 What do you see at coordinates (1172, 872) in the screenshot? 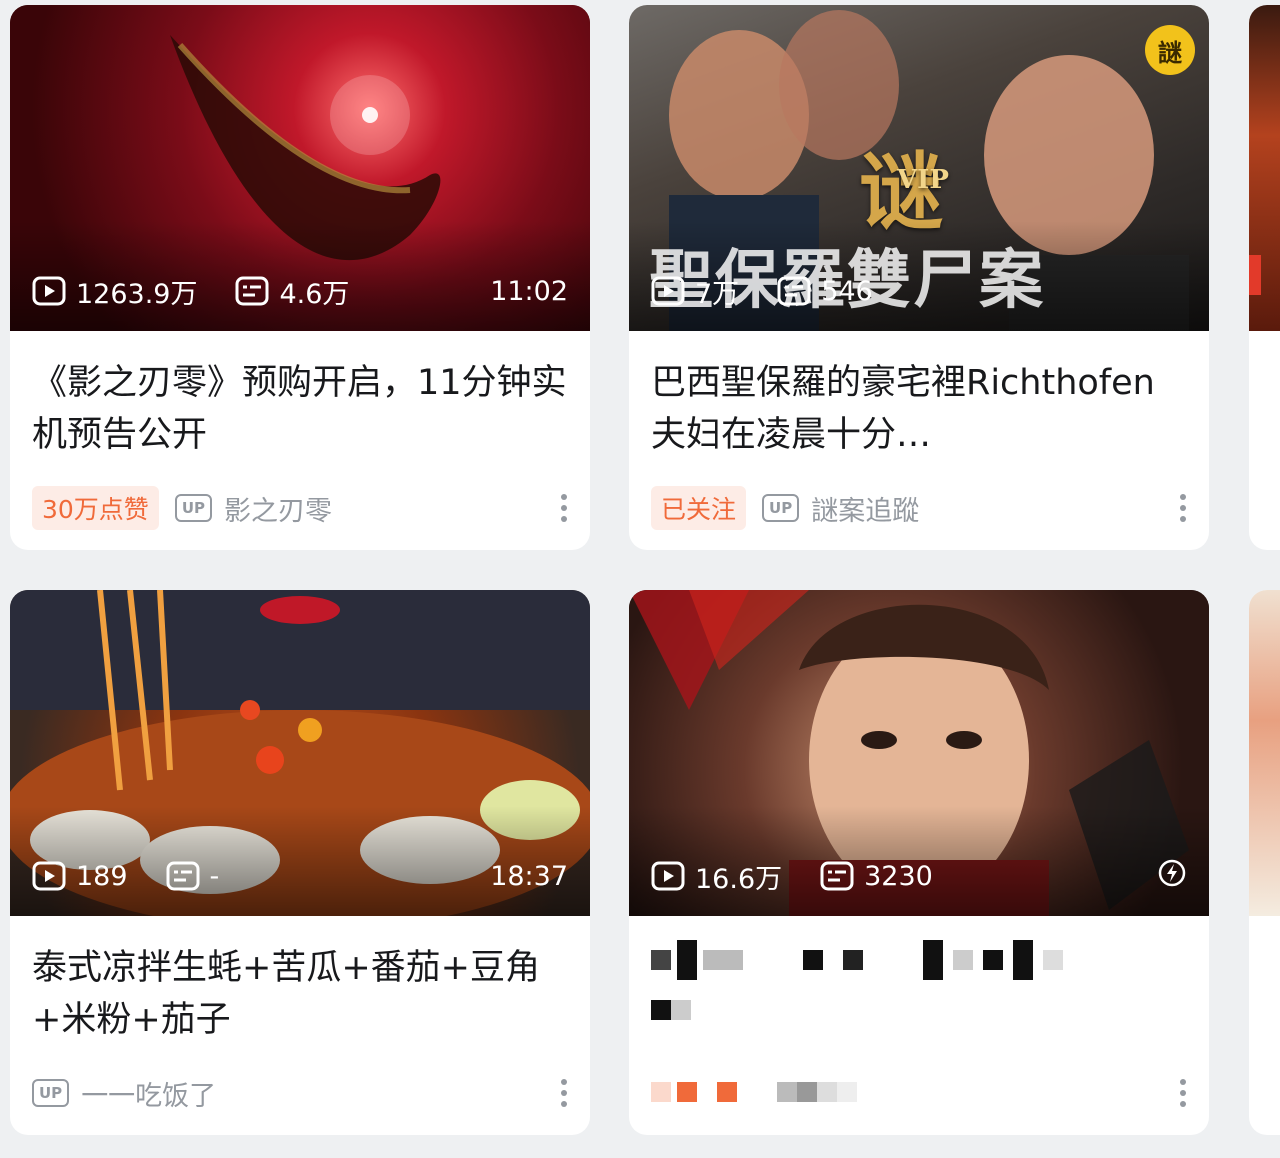
I see `lightning-icon` at bounding box center [1172, 872].